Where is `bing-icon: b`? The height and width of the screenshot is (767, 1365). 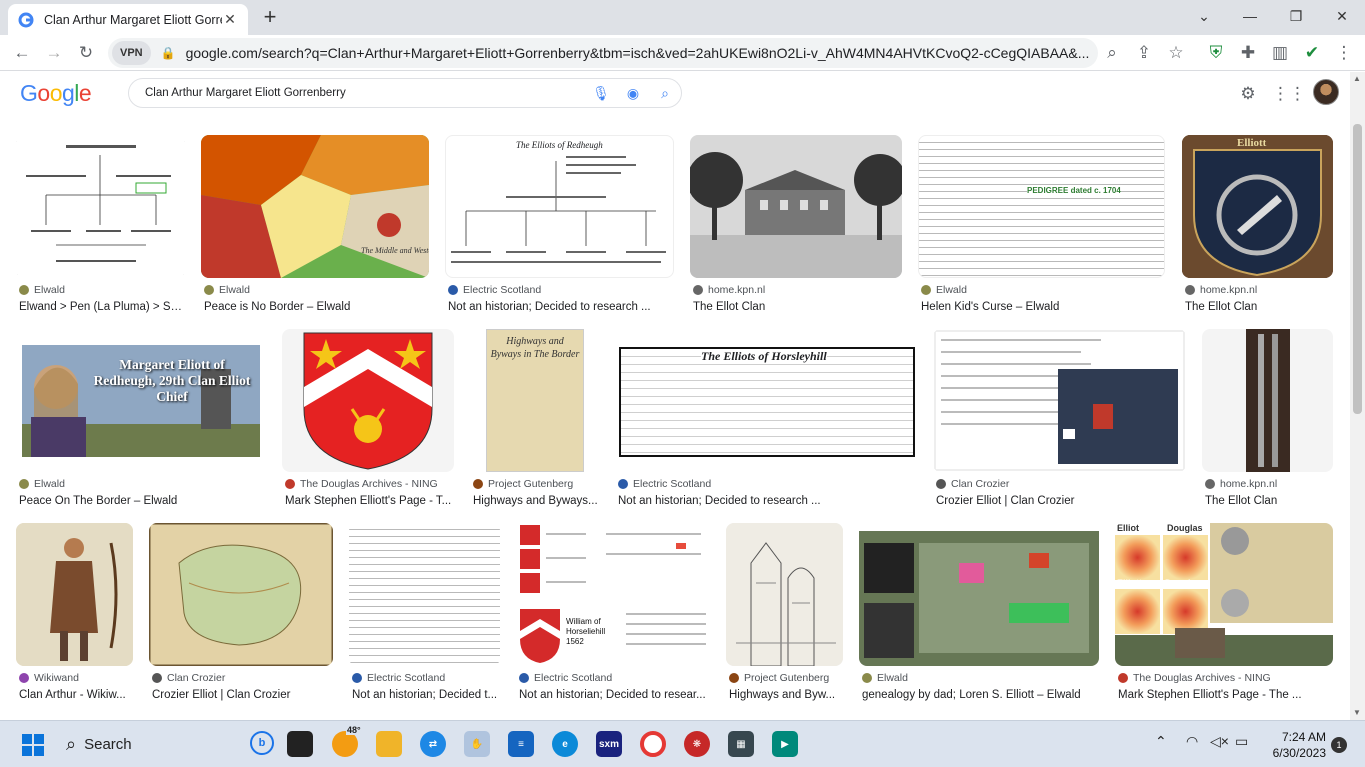 bing-icon: b is located at coordinates (262, 743).